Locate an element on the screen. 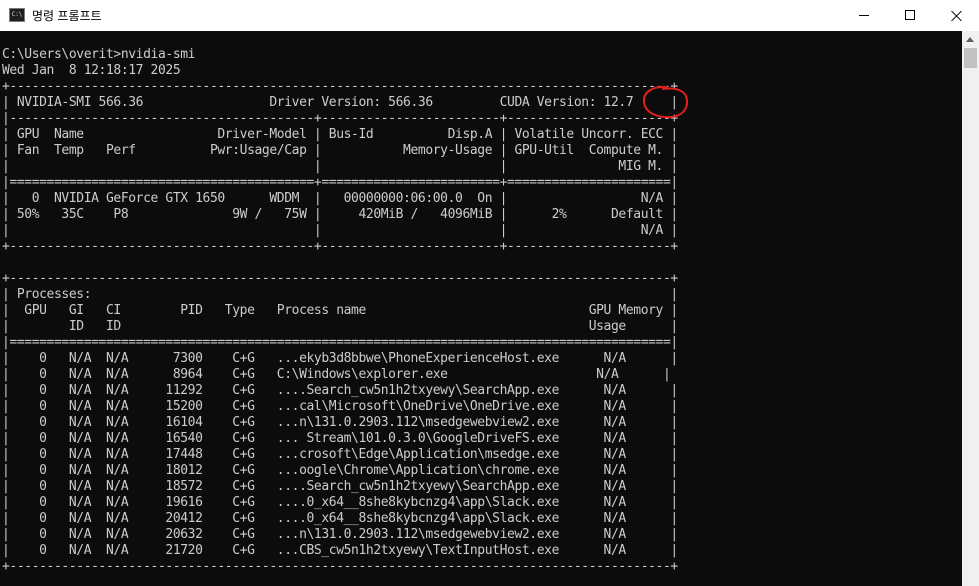 Image resolution: width=979 pixels, height=586 pixels. maximize-button is located at coordinates (910, 15).